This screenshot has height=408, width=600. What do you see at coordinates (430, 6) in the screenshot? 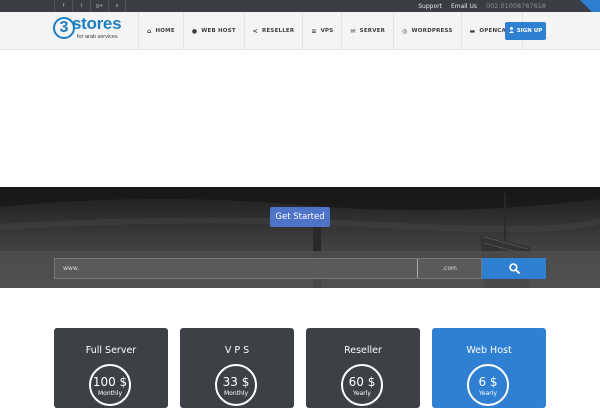
I see `support-link: Support` at bounding box center [430, 6].